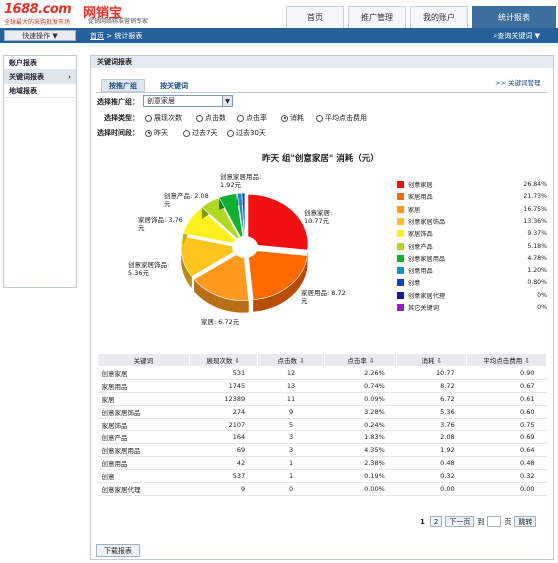 The width and height of the screenshot is (558, 563). What do you see at coordinates (537, 283) in the screenshot?
I see `legend-percent: 0.80%` at bounding box center [537, 283].